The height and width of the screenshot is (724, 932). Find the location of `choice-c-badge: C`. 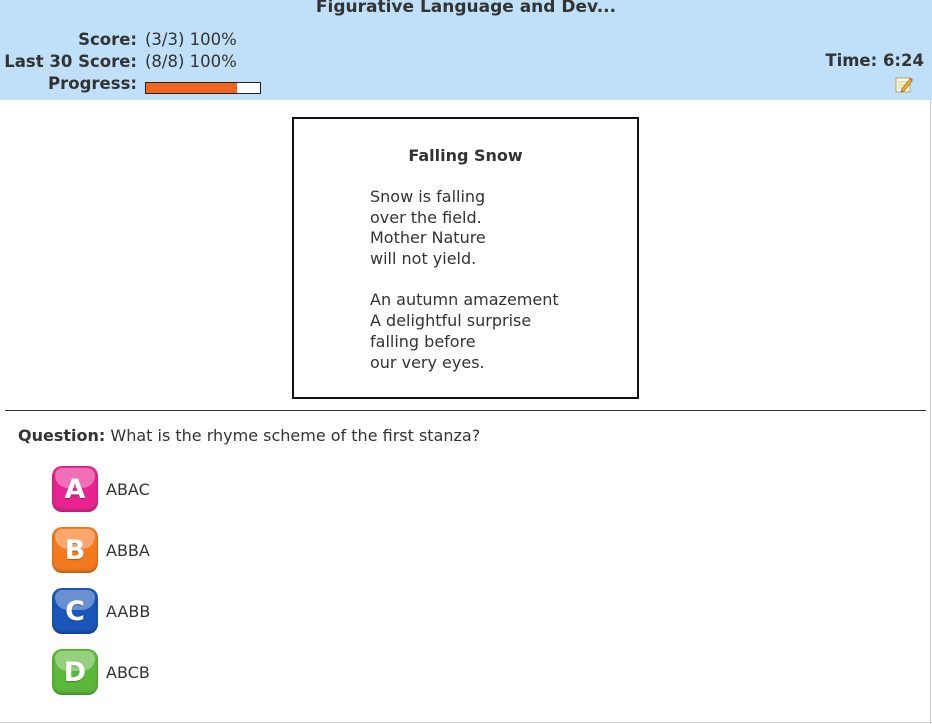

choice-c-badge: C is located at coordinates (75, 611).